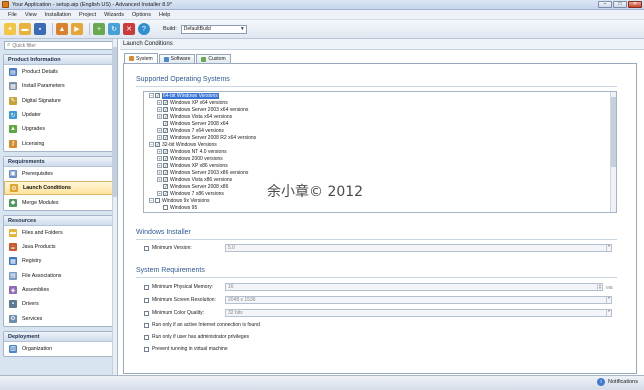  What do you see at coordinates (146, 300) in the screenshot?
I see `screen-resolution-checkbox: ✓` at bounding box center [146, 300].